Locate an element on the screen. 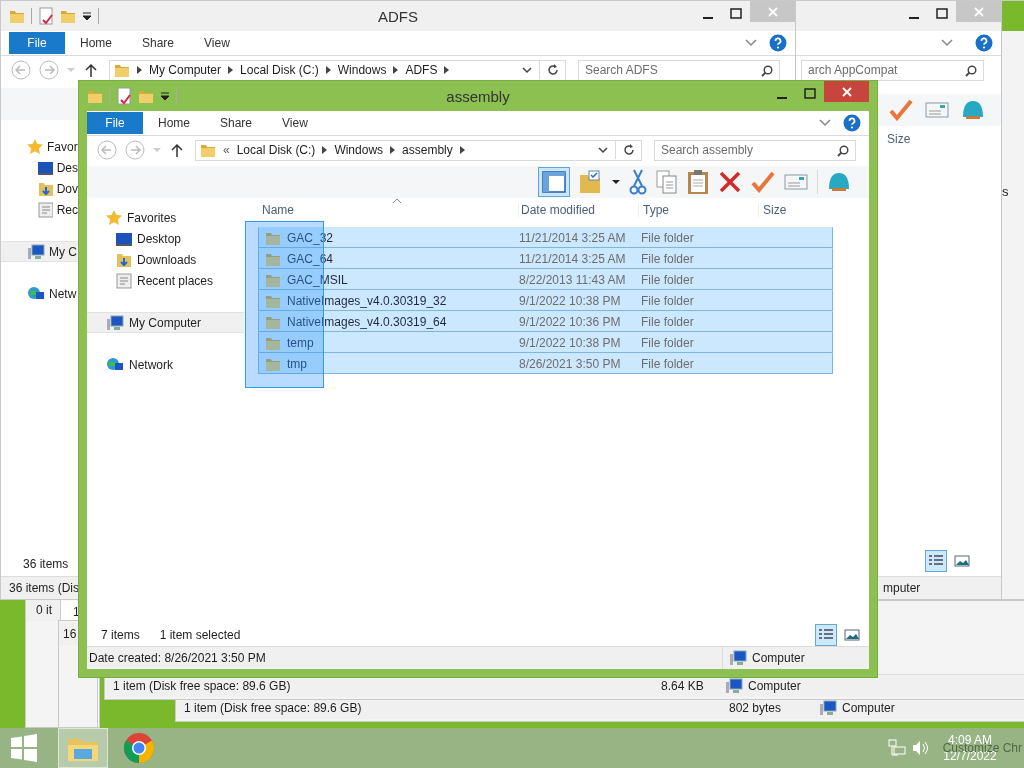 Image resolution: width=1024 pixels, height=768 pixels. star-icon is located at coordinates (35, 146).